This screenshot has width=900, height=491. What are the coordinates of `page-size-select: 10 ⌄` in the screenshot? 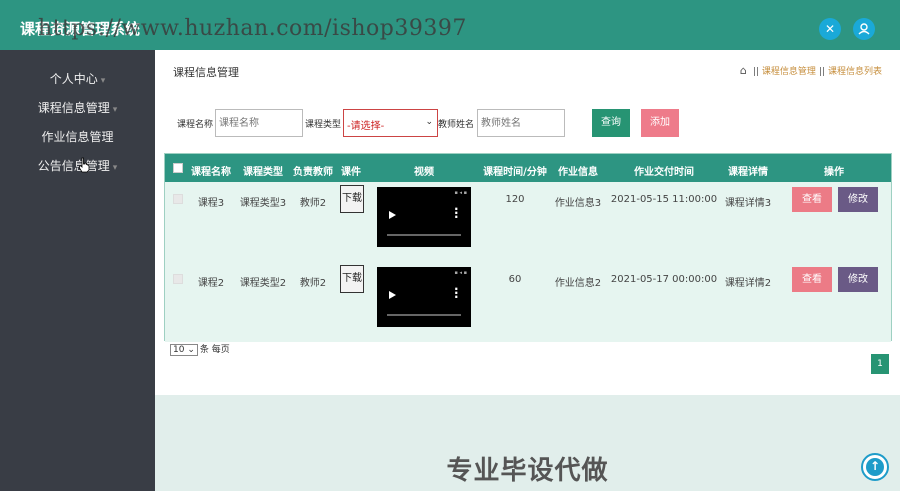 It's located at (184, 350).